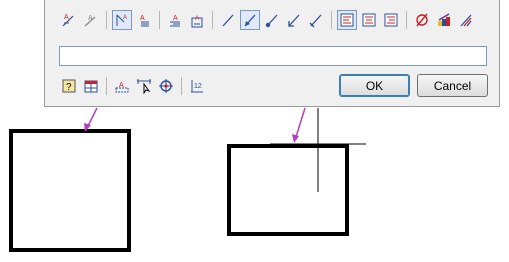 This screenshot has width=509, height=262. I want to click on arrow-open-icon, so click(294, 20).